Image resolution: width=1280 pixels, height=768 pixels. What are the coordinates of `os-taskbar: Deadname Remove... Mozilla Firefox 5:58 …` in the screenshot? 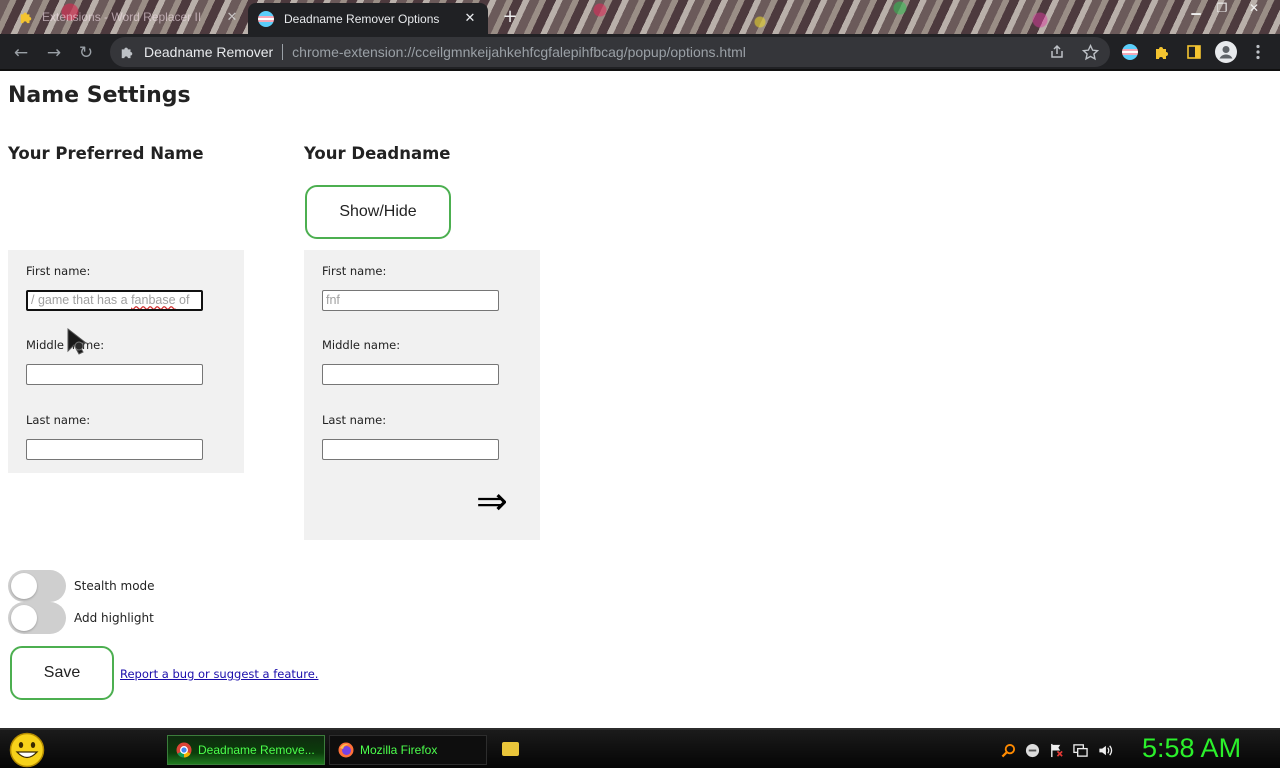 It's located at (640, 748).